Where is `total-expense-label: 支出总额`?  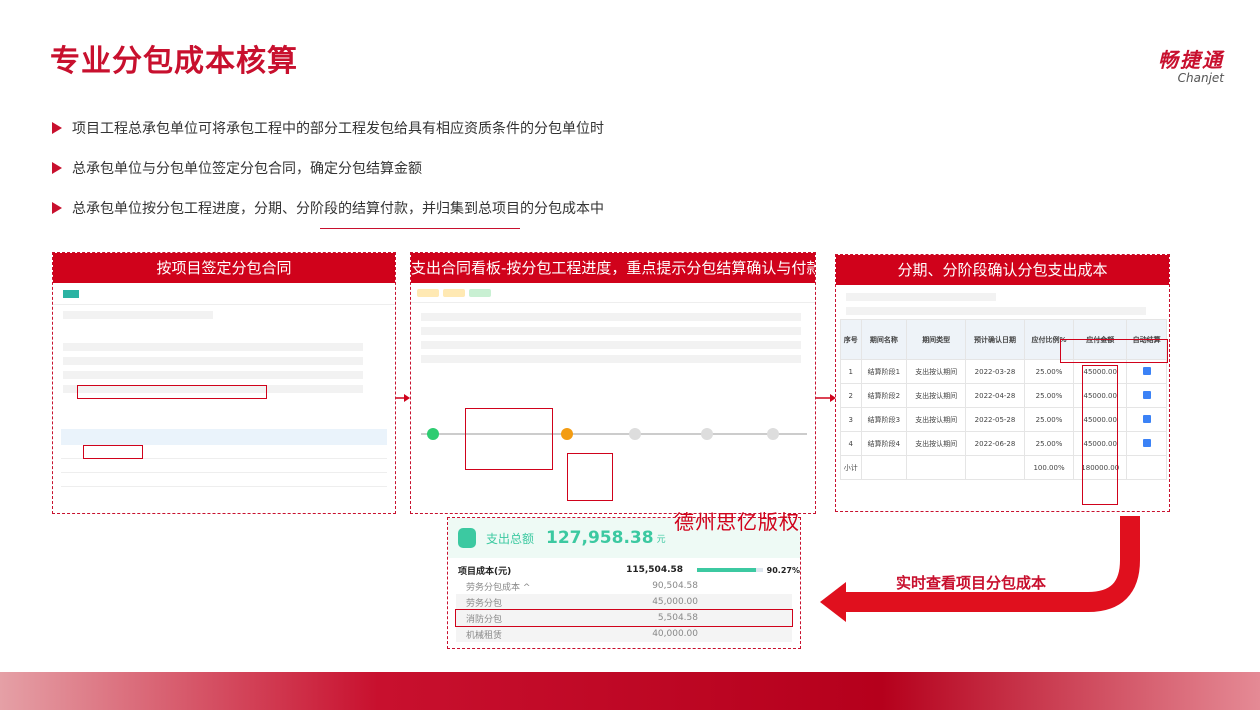
total-expense-label: 支出总额 is located at coordinates (510, 538).